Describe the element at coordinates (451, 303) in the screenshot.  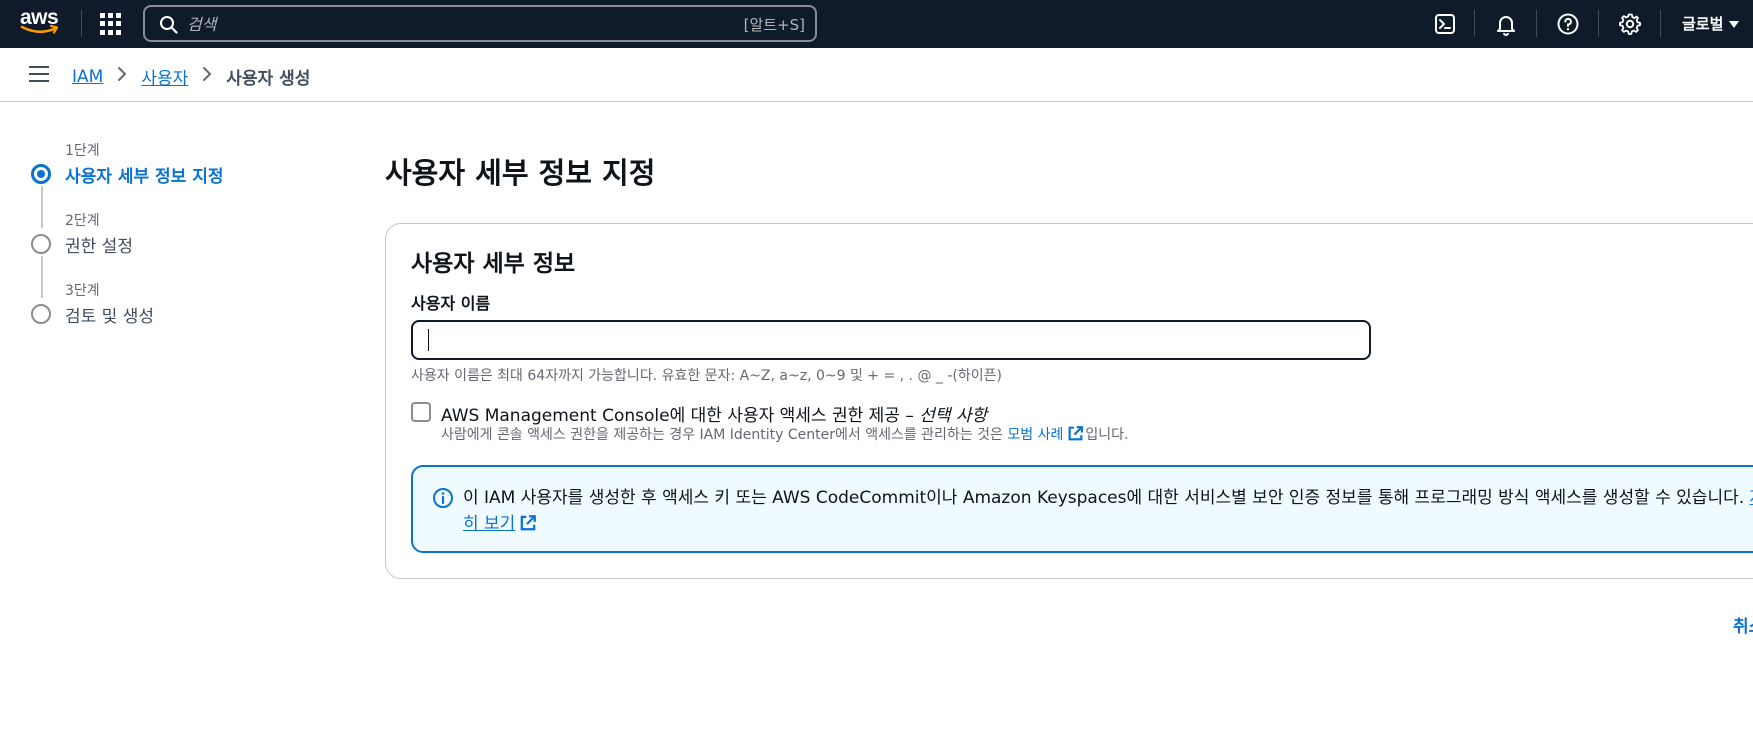
I see `username-label: 사용자 이름` at that location.